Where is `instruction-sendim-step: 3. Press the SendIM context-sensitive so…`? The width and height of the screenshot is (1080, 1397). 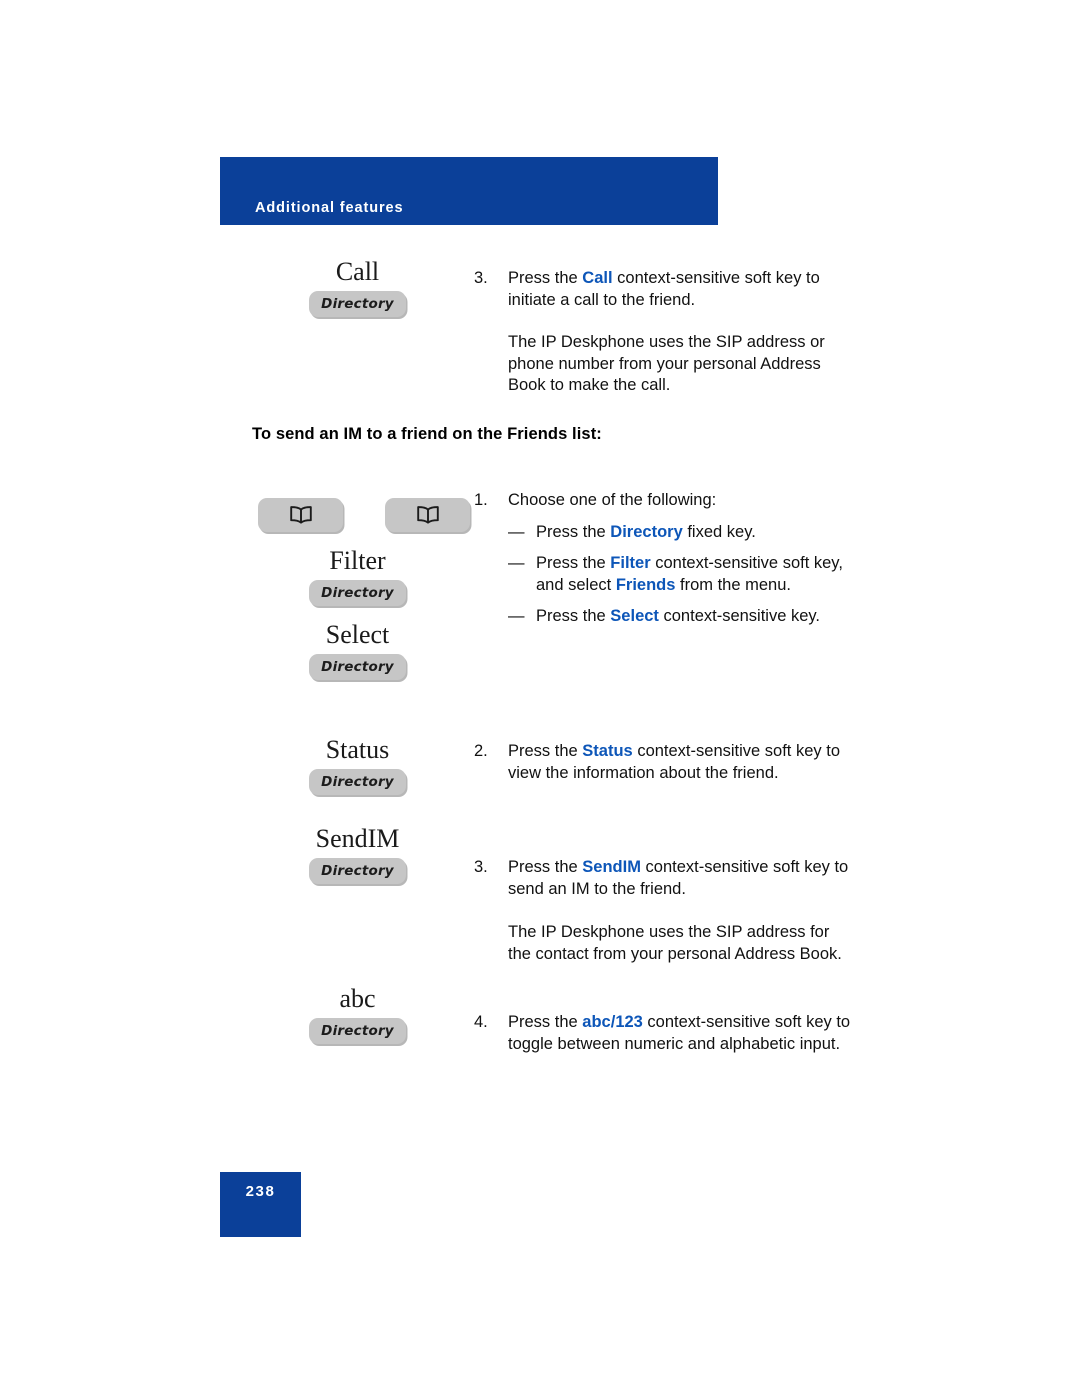
instruction-sendim-step: 3. Press the SendIM context-sensitive so… is located at coordinates (664, 911).